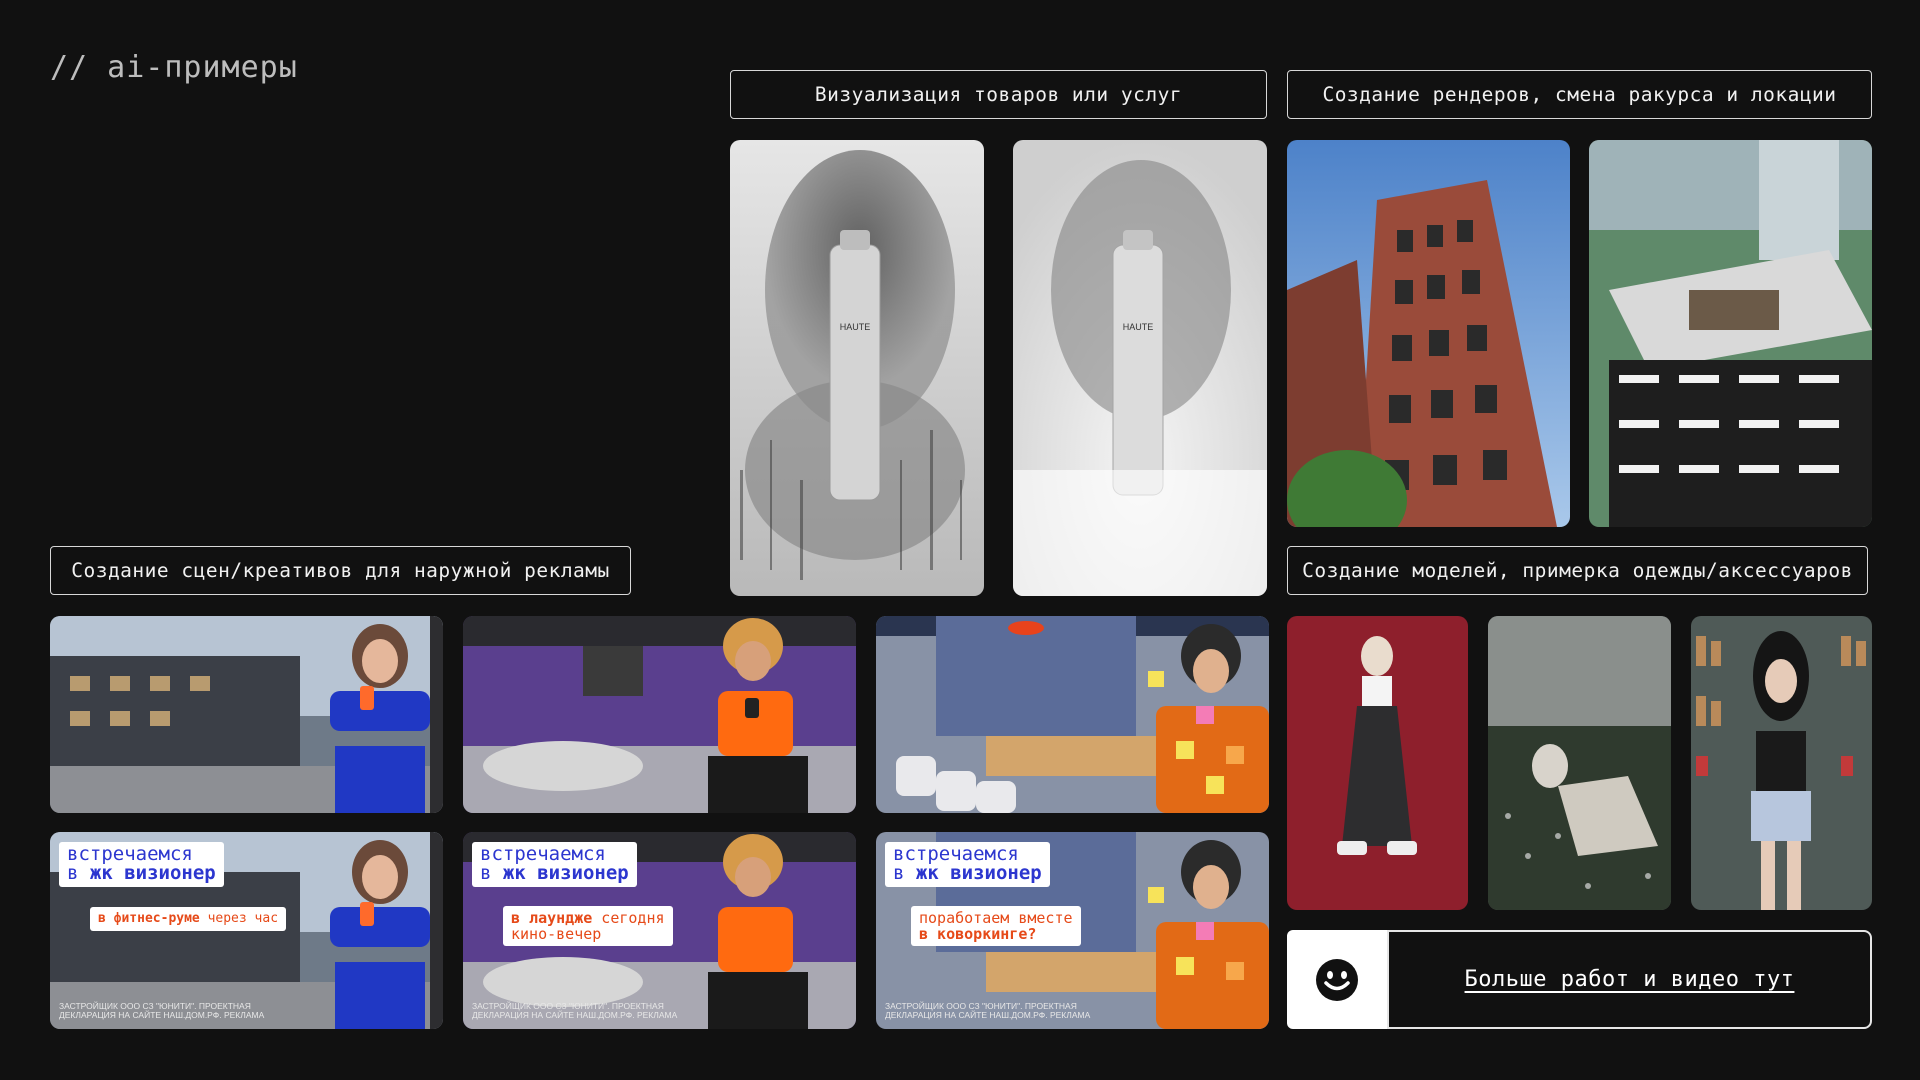  Describe the element at coordinates (1781, 763) in the screenshot. I see `model-image-store` at that location.